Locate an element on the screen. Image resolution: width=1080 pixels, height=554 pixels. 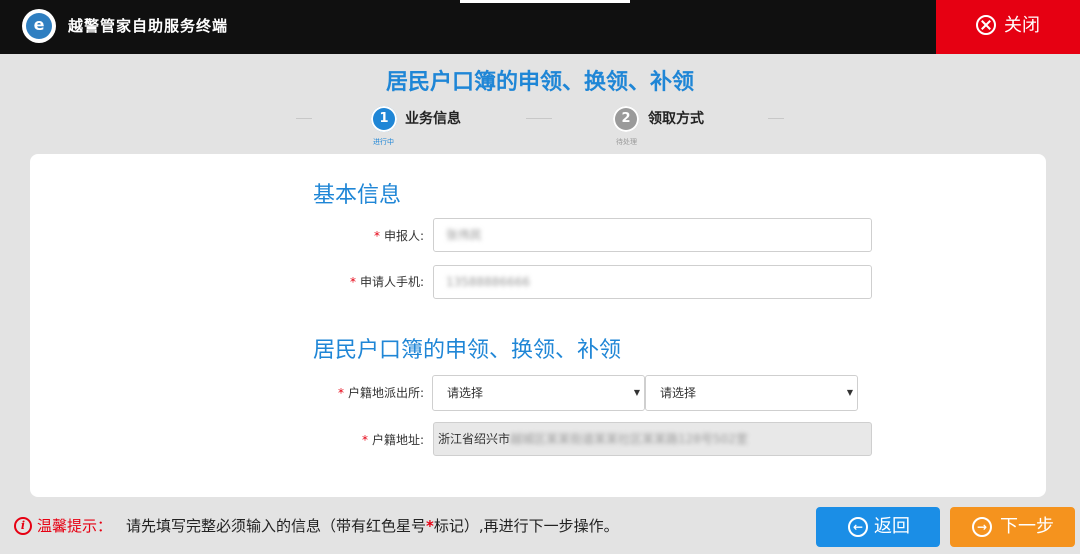
next-button-label: 下一步 is located at coordinates (1027, 526).